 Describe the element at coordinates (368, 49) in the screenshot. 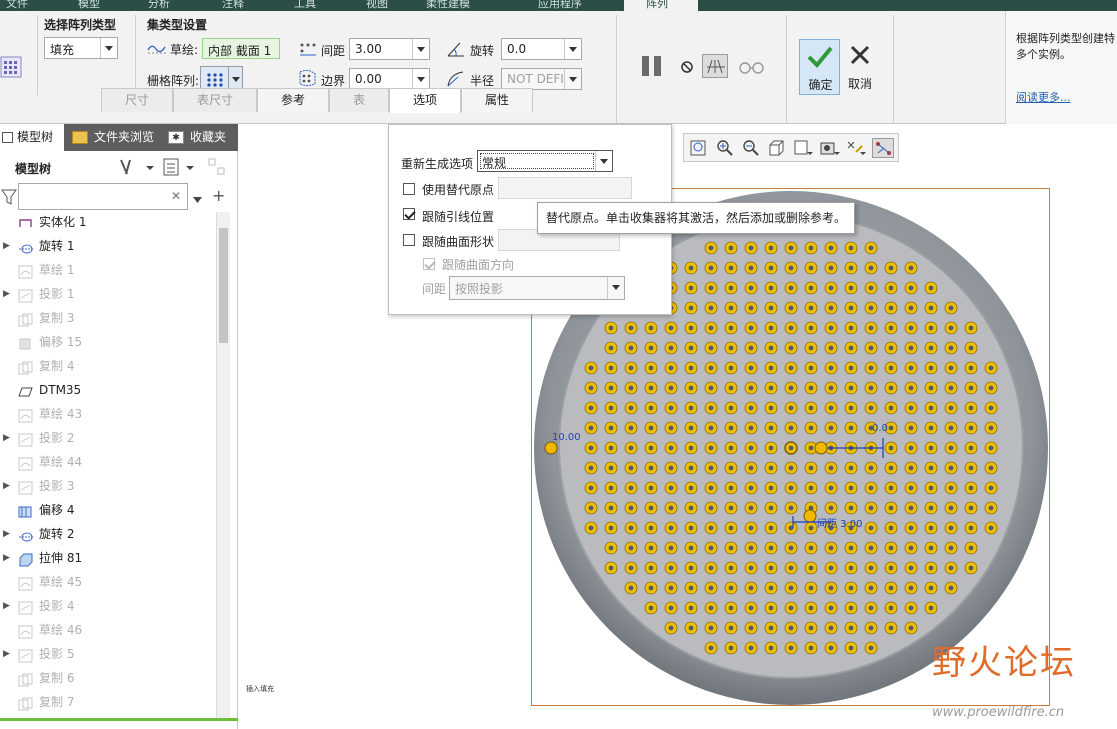

I see `spacing-value: 3.00` at that location.